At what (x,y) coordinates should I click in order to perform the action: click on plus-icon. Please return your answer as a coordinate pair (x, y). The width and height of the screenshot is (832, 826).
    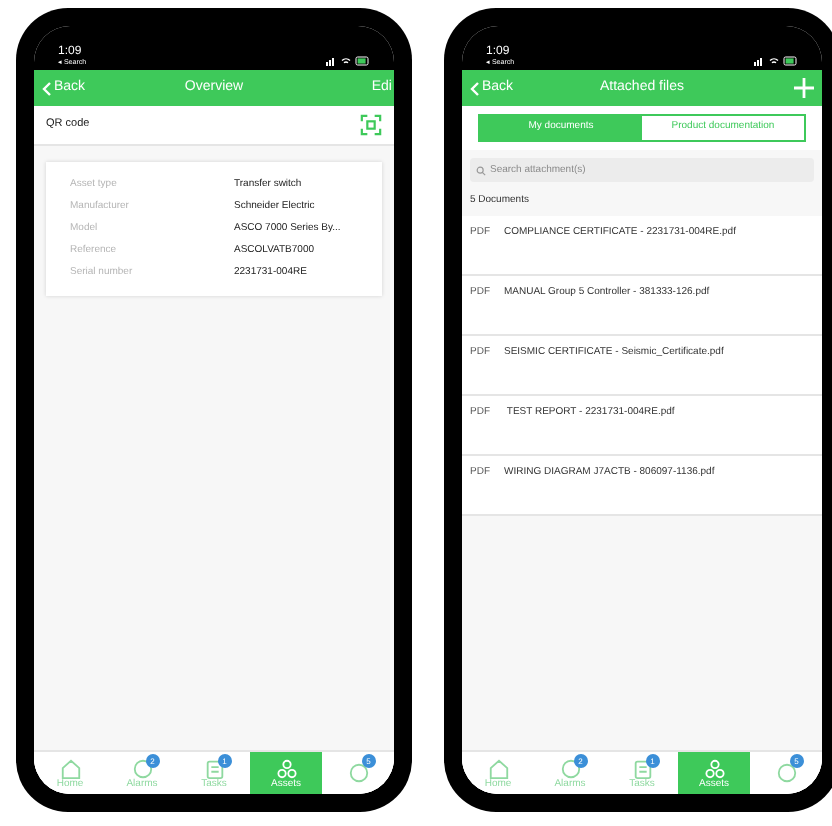
    Looking at the image, I should click on (804, 88).